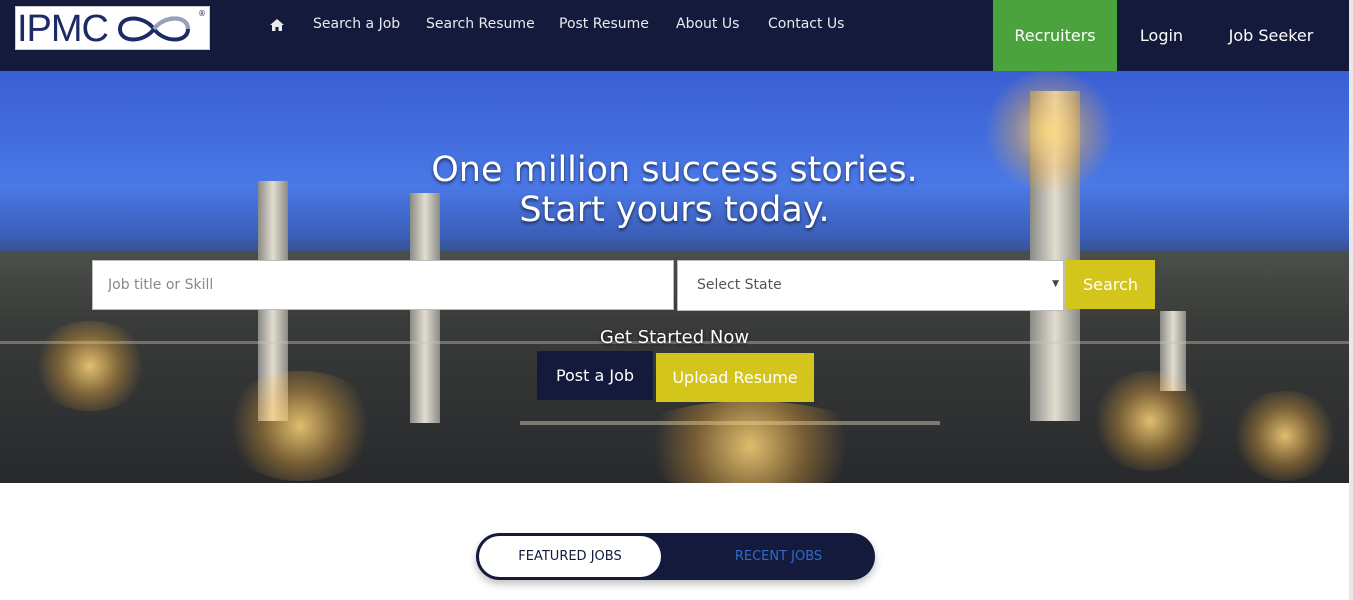  Describe the element at coordinates (674, 210) in the screenshot. I see `hero-headline-line2: Start yours today.` at that location.